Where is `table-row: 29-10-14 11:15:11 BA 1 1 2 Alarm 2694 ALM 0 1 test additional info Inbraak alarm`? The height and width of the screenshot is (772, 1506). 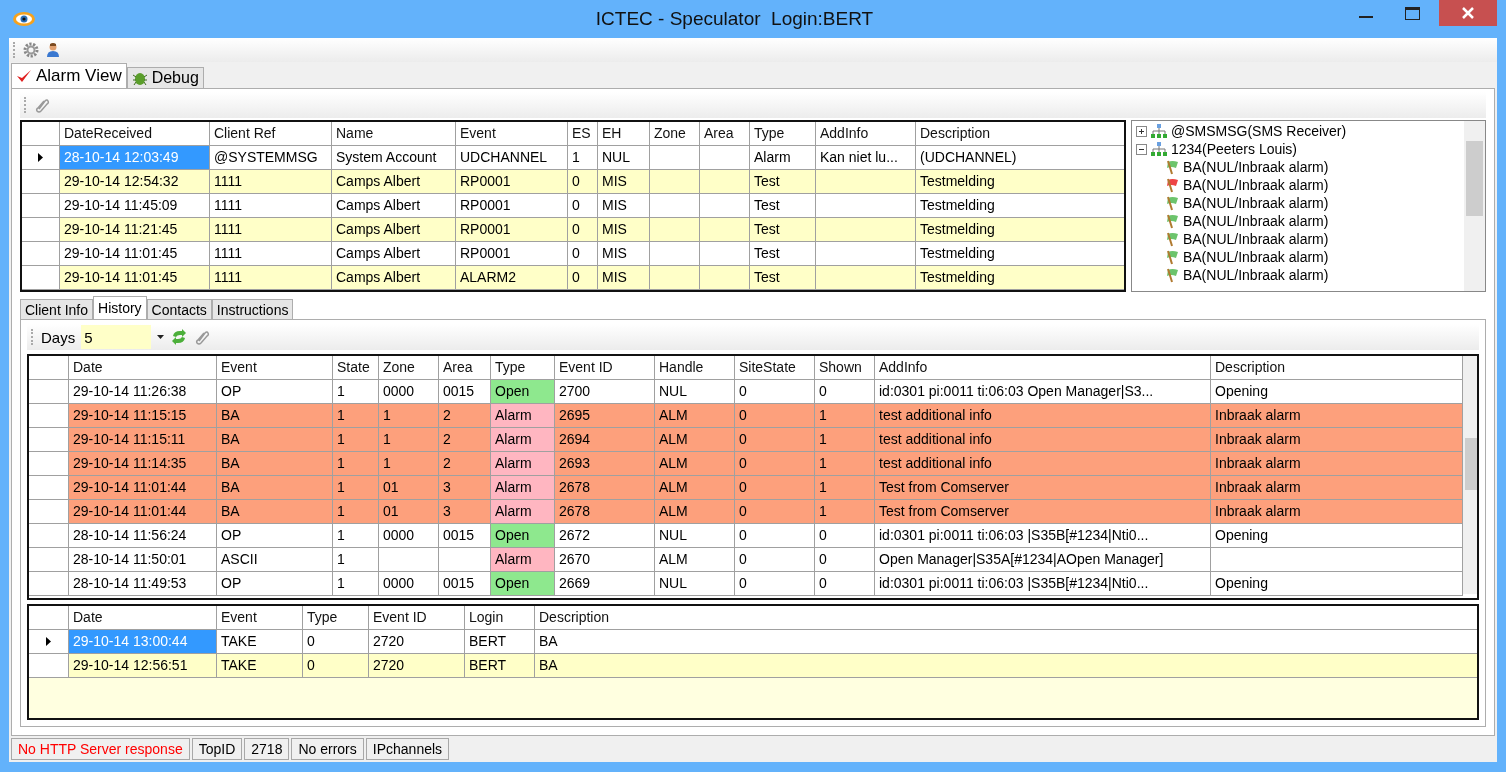
table-row: 29-10-14 11:15:11 BA 1 1 2 Alarm 2694 ALM 0 1 test additional info Inbraak alarm is located at coordinates (746, 440).